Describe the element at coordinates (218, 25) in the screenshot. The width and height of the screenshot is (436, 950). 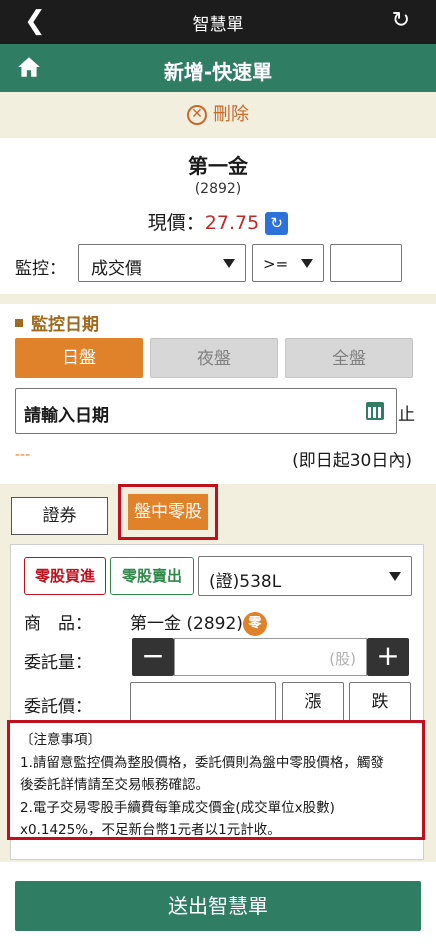
I see `app-title: 智慧單` at that location.